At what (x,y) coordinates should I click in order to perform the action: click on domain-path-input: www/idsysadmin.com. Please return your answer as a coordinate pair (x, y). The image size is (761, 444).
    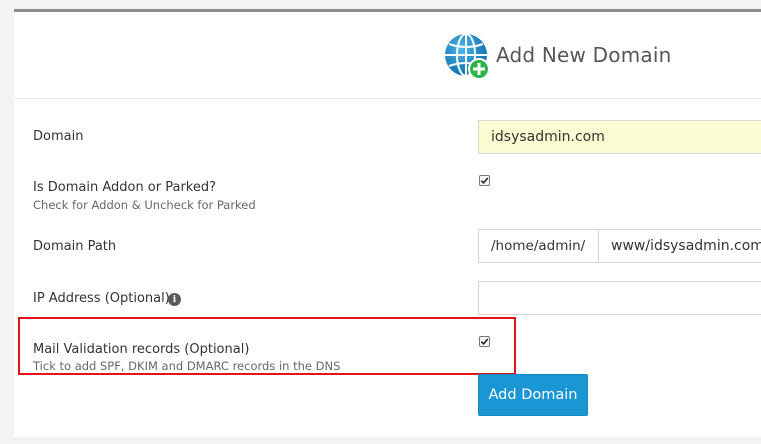
    Looking at the image, I should click on (679, 246).